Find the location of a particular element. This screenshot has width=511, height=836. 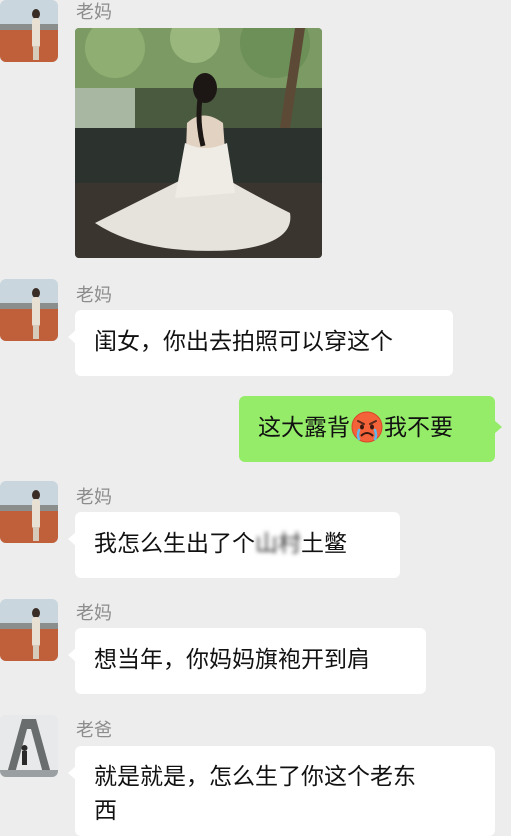

message-bubble-outgoing: 这大露背 我不要 is located at coordinates (370, 429).